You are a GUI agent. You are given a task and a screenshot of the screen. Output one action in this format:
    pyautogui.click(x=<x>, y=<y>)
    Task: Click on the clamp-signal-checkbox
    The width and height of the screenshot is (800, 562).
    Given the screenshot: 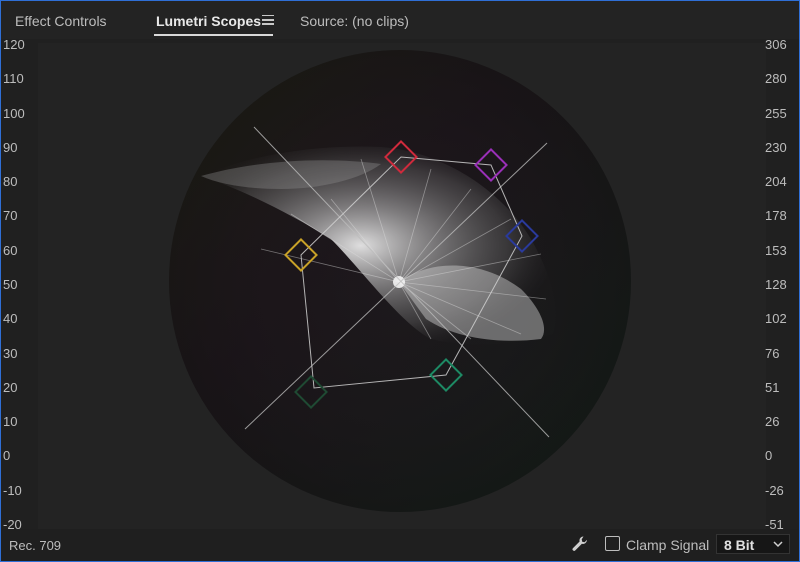 What is the action you would take?
    pyautogui.click(x=612, y=543)
    